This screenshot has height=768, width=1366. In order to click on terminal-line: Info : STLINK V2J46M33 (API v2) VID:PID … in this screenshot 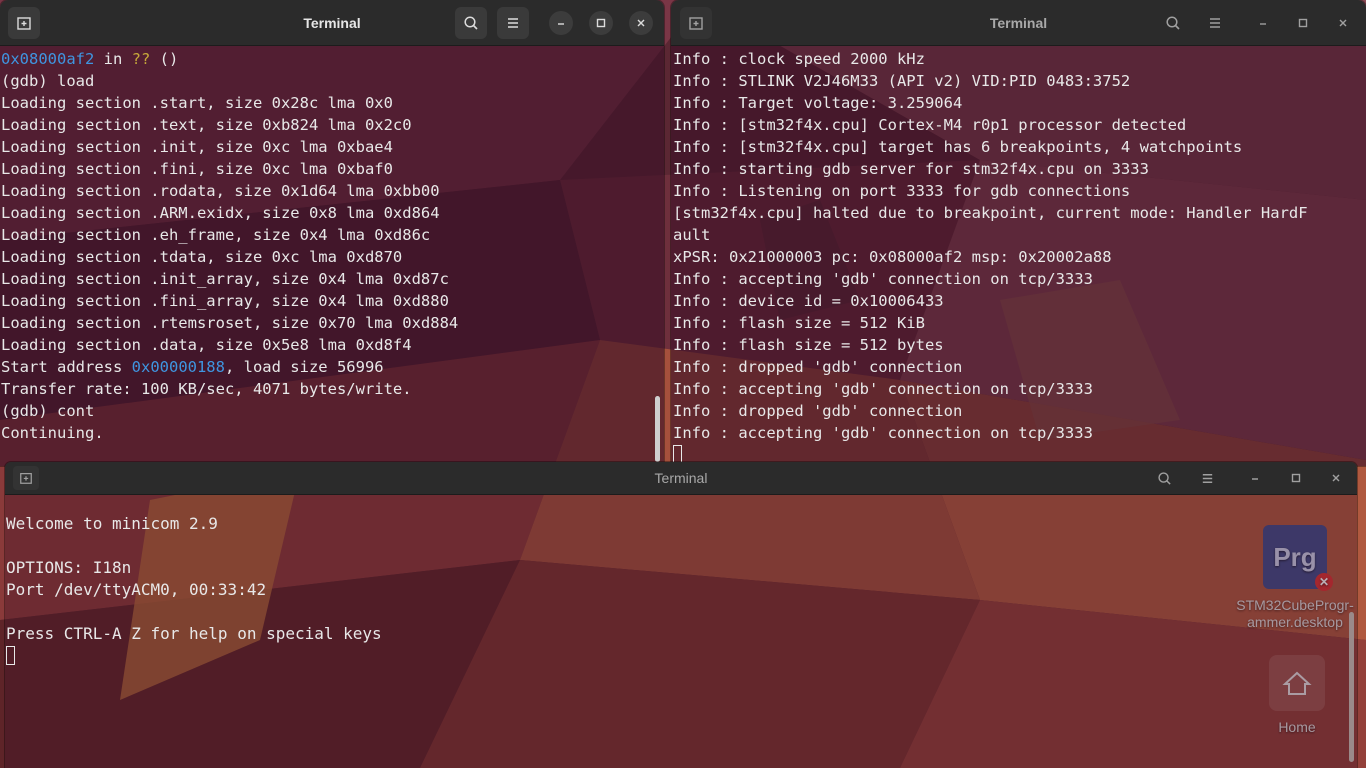, I will do `click(902, 81)`.